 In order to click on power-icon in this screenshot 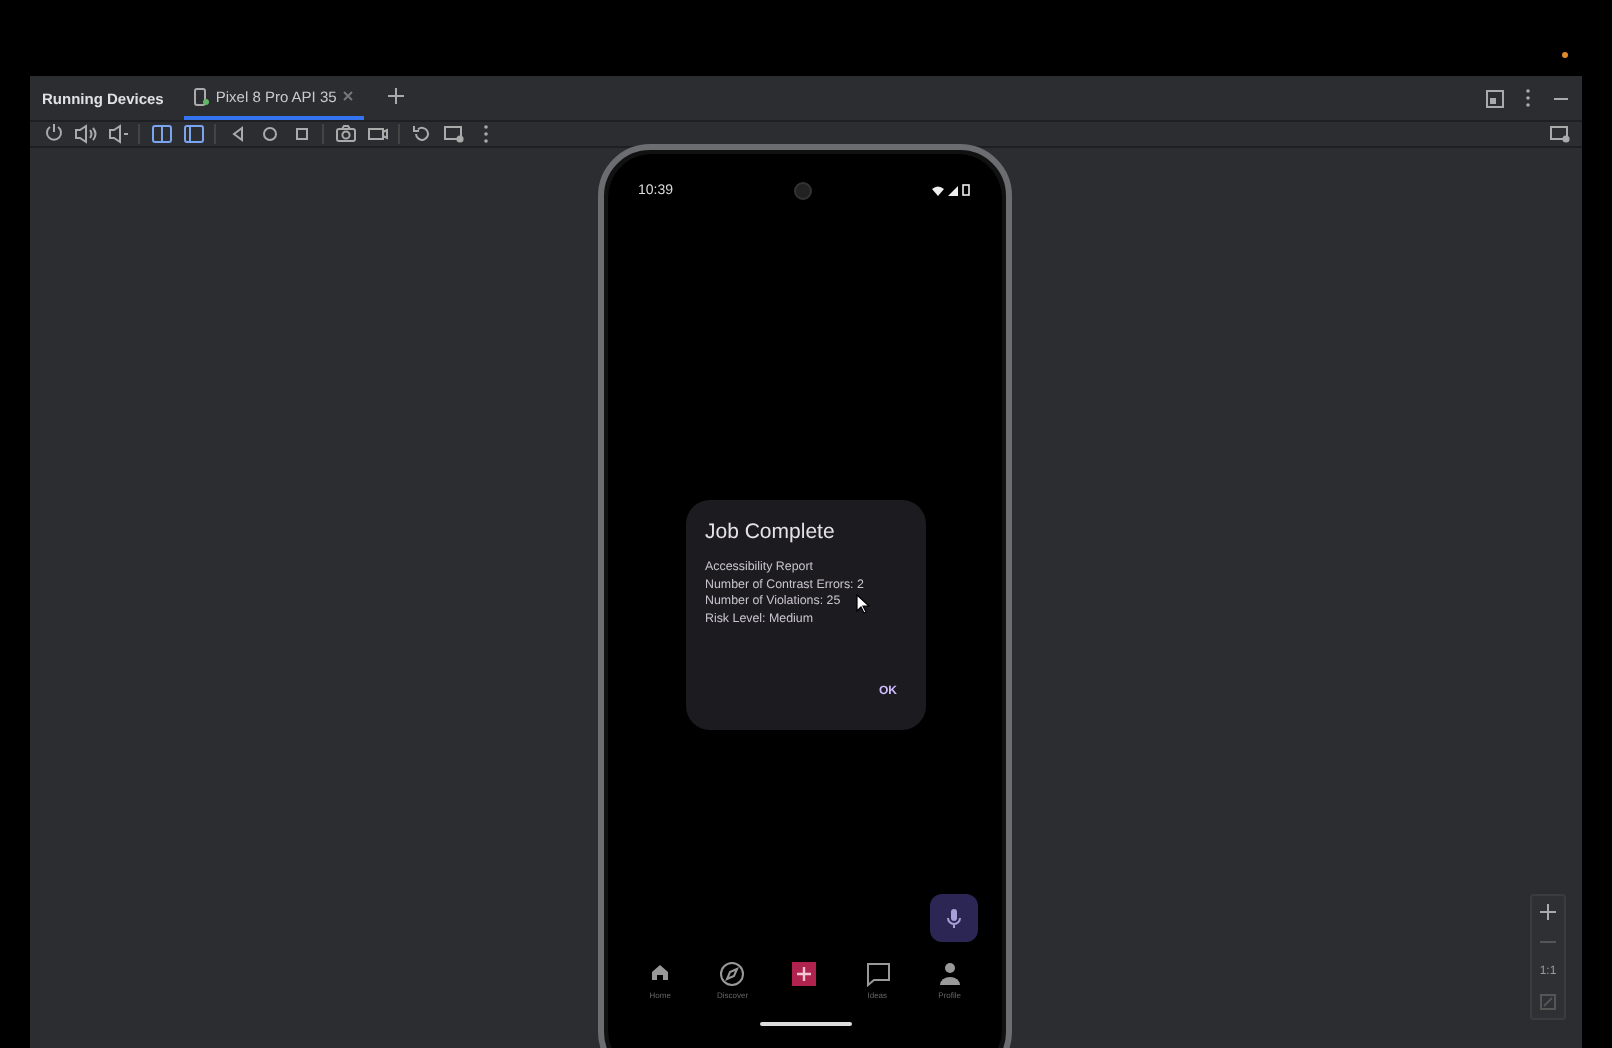, I will do `click(53, 134)`.